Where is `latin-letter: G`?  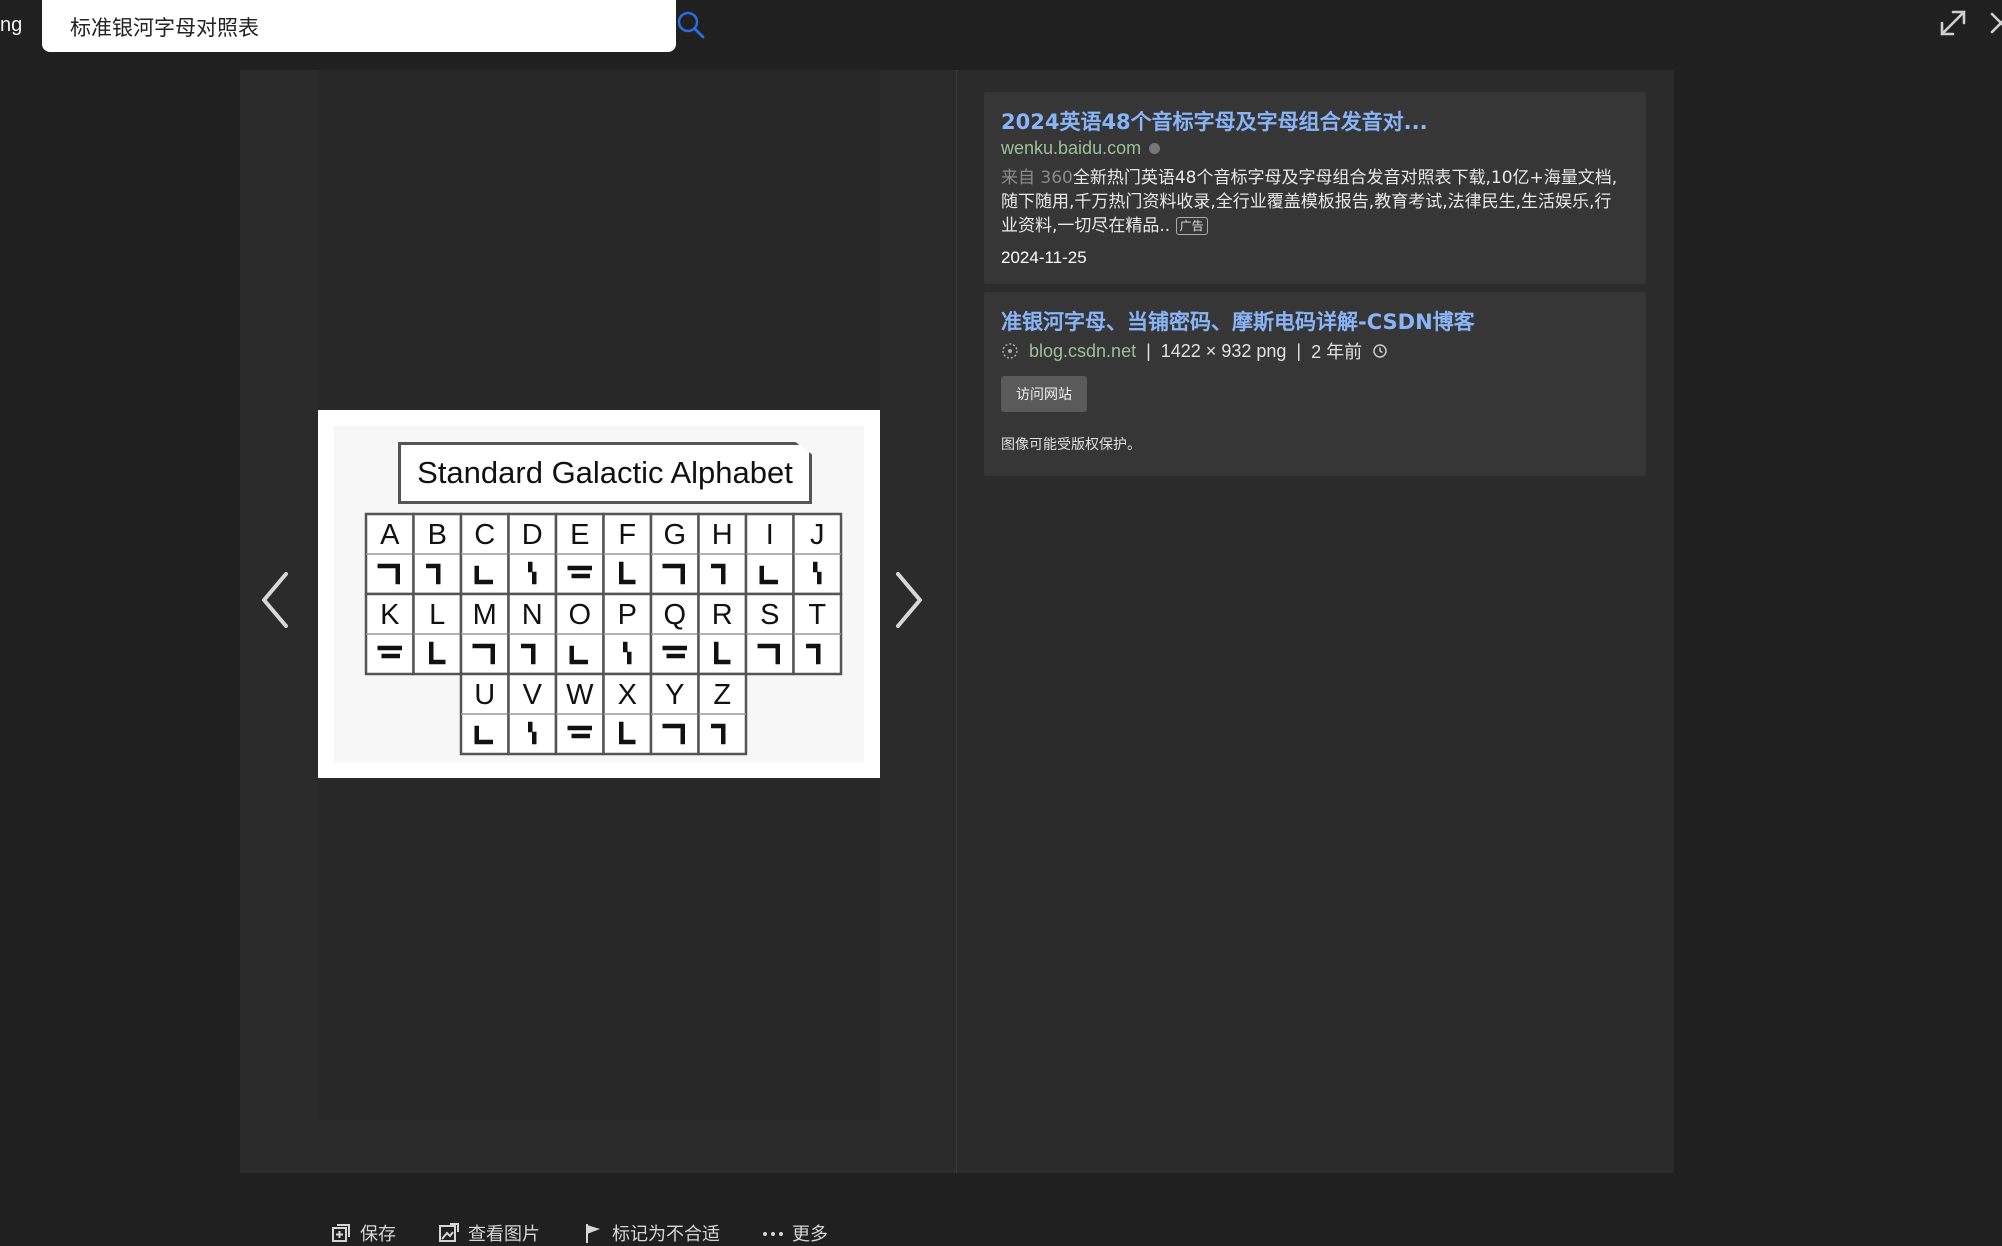 latin-letter: G is located at coordinates (674, 535).